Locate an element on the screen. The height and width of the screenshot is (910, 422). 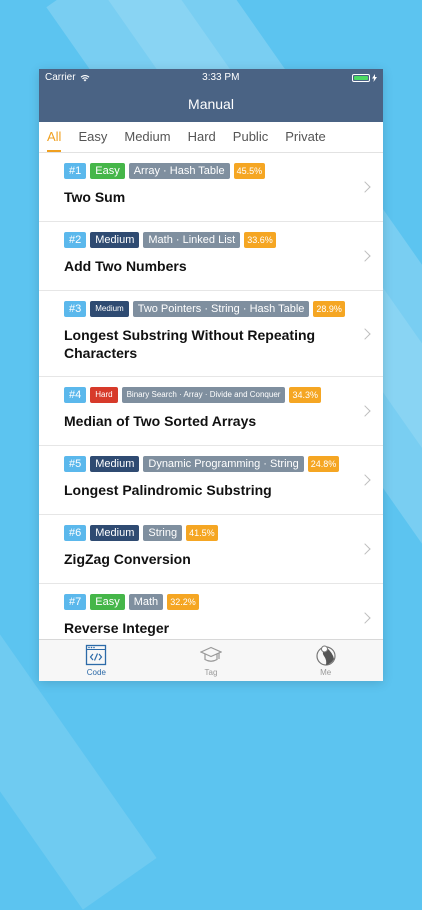
charging-icon is located at coordinates (374, 77).